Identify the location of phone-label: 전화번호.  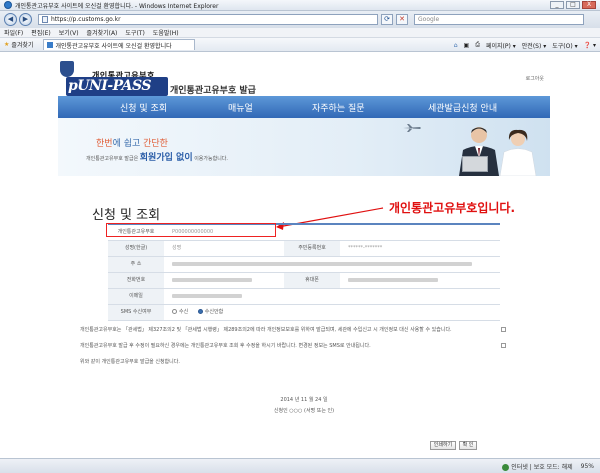
(136, 280).